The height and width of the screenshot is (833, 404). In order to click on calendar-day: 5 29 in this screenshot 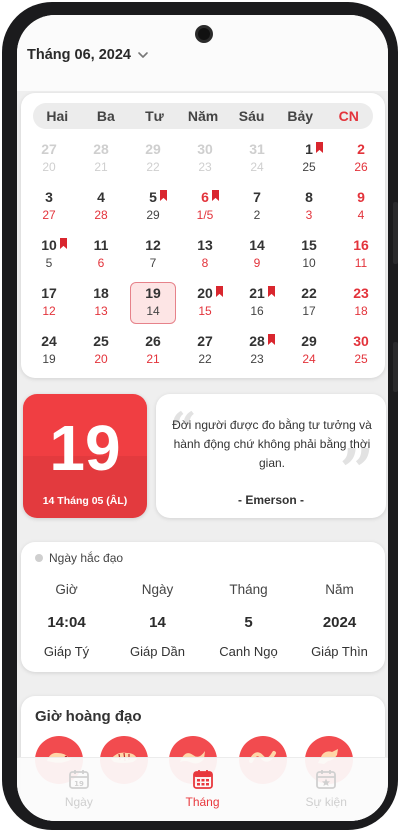, I will do `click(153, 209)`.